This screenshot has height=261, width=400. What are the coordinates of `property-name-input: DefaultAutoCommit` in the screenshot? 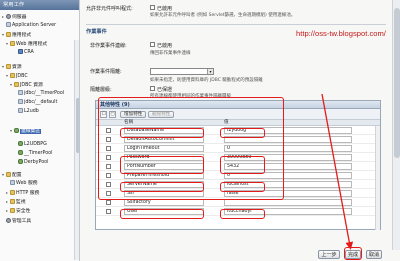 It's located at (164, 139).